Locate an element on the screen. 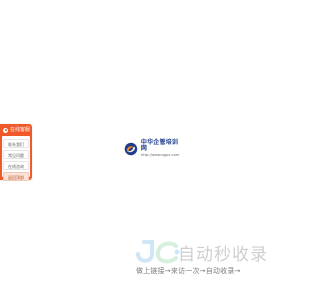 Image resolution: width=320 pixels, height=300 pixels. logo-text: 中华企管培训网 http://www.qgpx.com is located at coordinates (162, 149).